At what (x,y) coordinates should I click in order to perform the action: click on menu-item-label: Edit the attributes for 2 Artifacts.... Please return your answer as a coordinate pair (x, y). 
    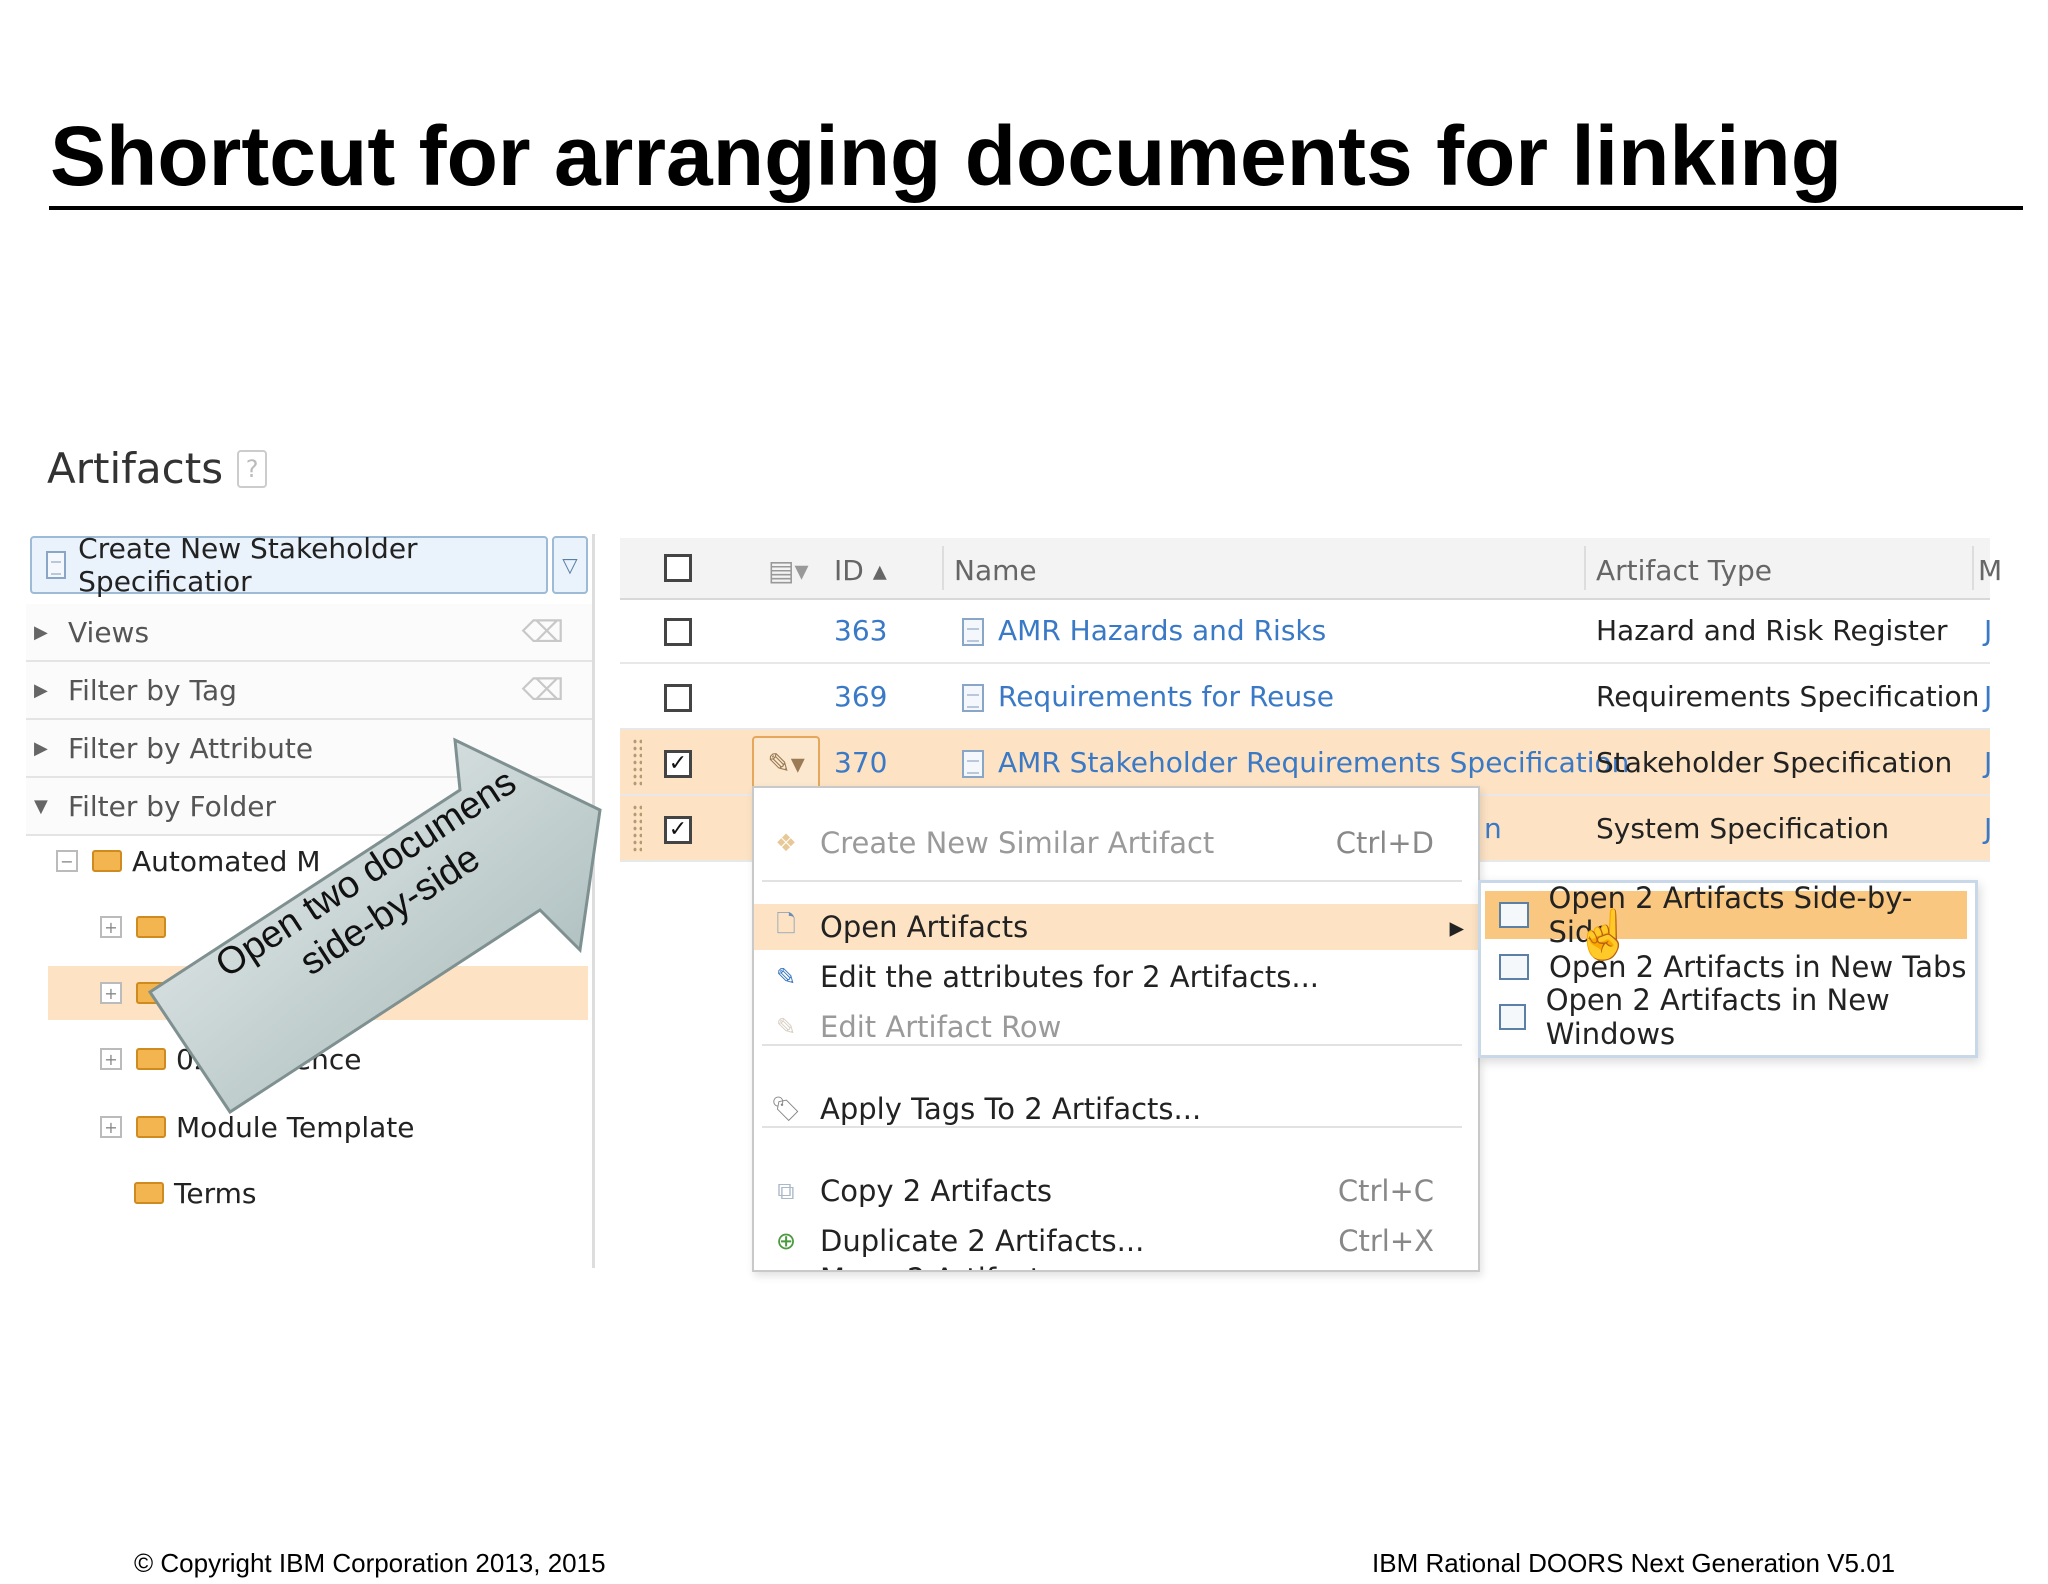
    Looking at the image, I should click on (1070, 977).